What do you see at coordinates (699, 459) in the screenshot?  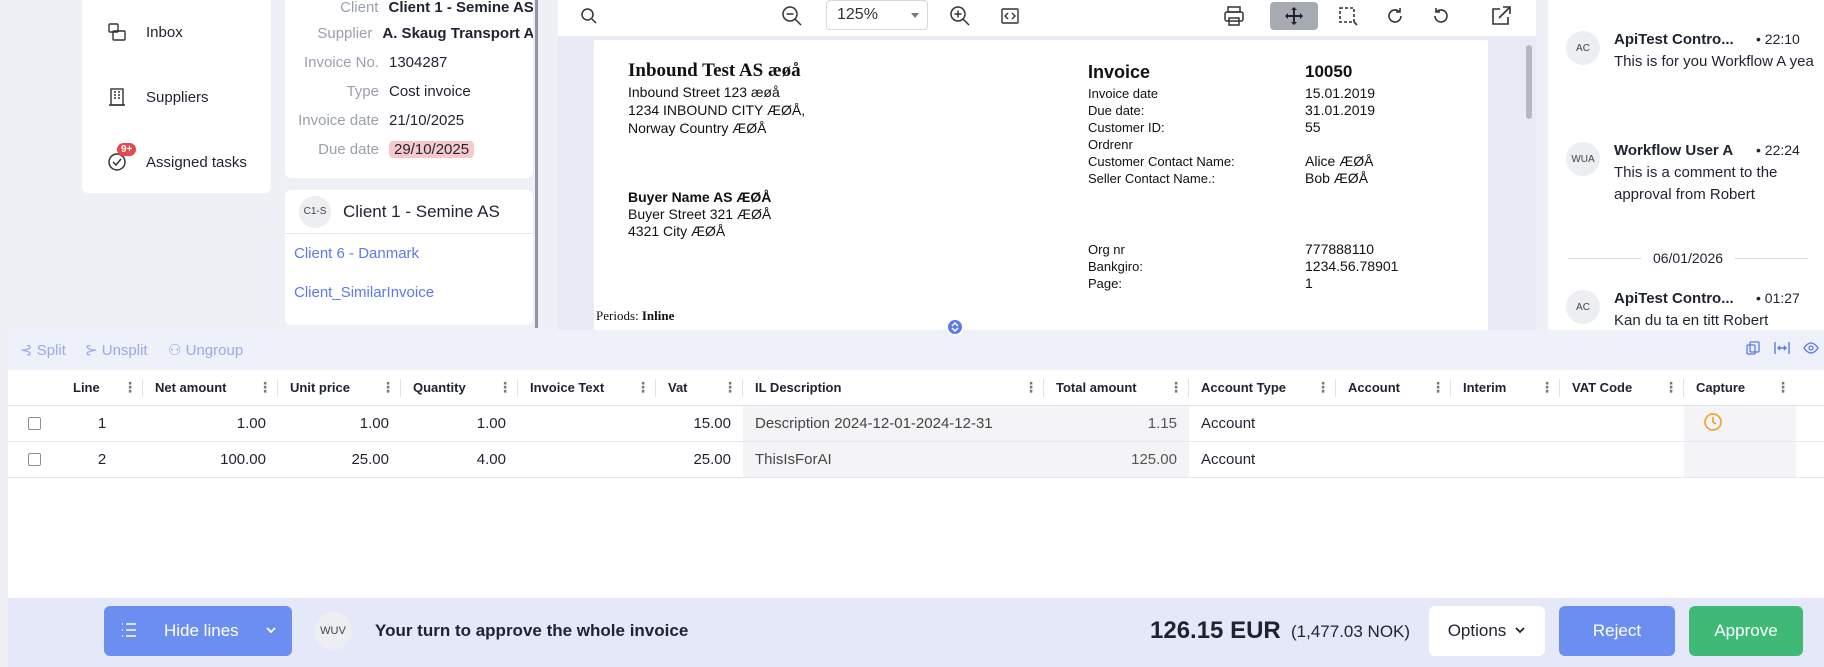 I see `cell-vat: 25.00` at bounding box center [699, 459].